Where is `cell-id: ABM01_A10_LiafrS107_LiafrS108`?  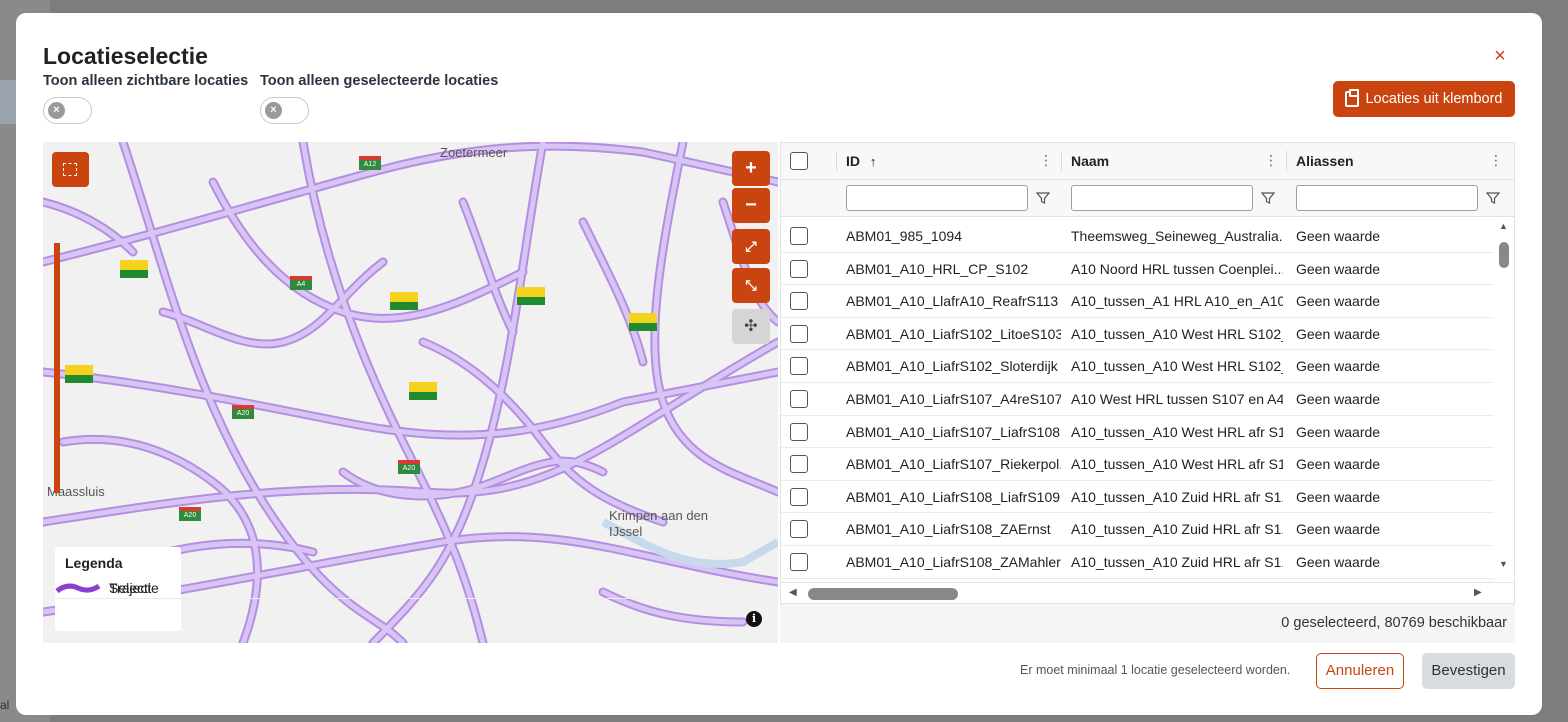 cell-id: ABM01_A10_LiafrS107_LiafrS108 is located at coordinates (953, 431).